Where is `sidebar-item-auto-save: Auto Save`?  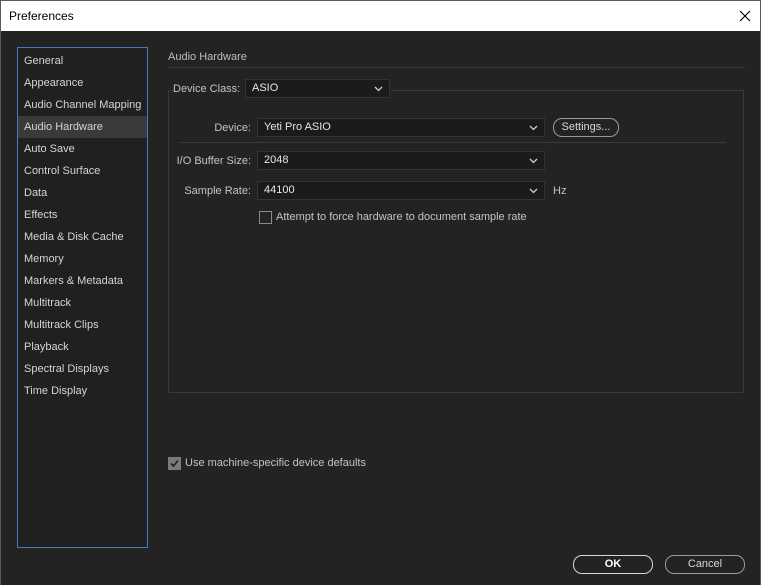 sidebar-item-auto-save: Auto Save is located at coordinates (82, 149).